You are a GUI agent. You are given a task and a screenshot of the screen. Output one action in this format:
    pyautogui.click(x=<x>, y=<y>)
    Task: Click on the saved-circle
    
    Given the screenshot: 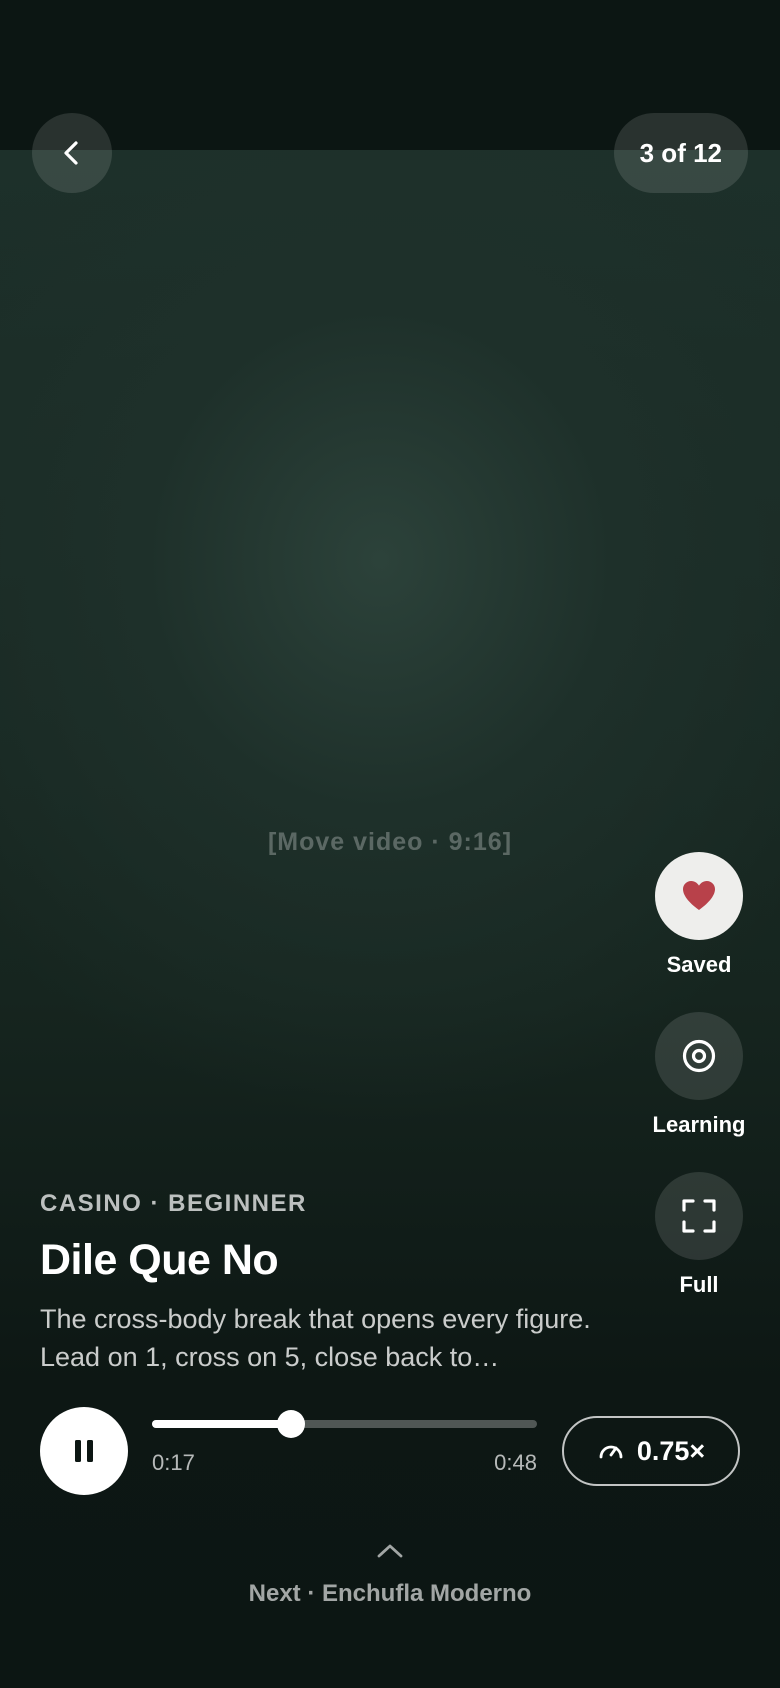 What is the action you would take?
    pyautogui.click(x=699, y=896)
    